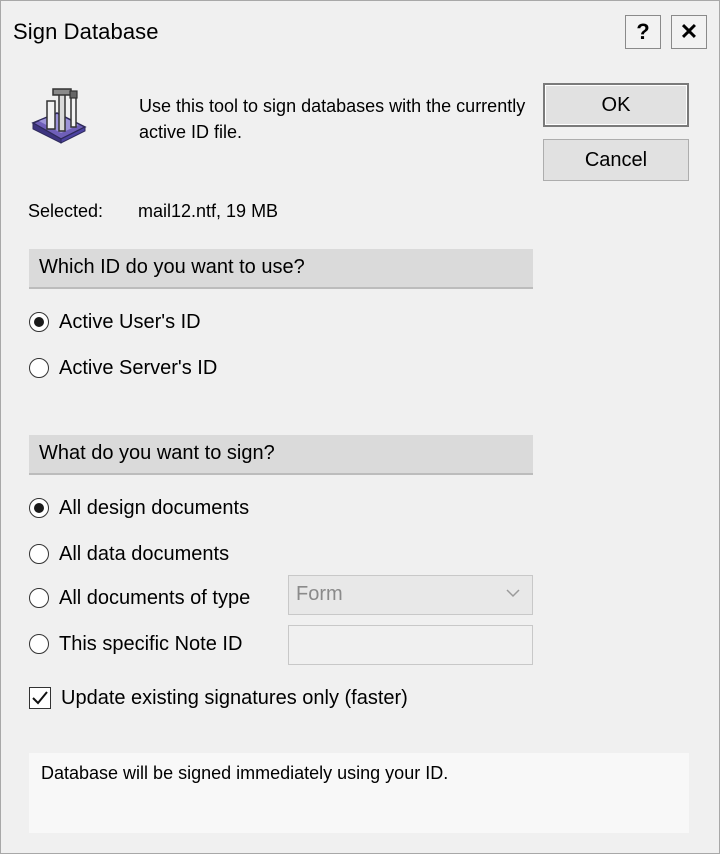 Image resolution: width=720 pixels, height=854 pixels. Describe the element at coordinates (66, 211) in the screenshot. I see `selected-label: Selected:` at that location.